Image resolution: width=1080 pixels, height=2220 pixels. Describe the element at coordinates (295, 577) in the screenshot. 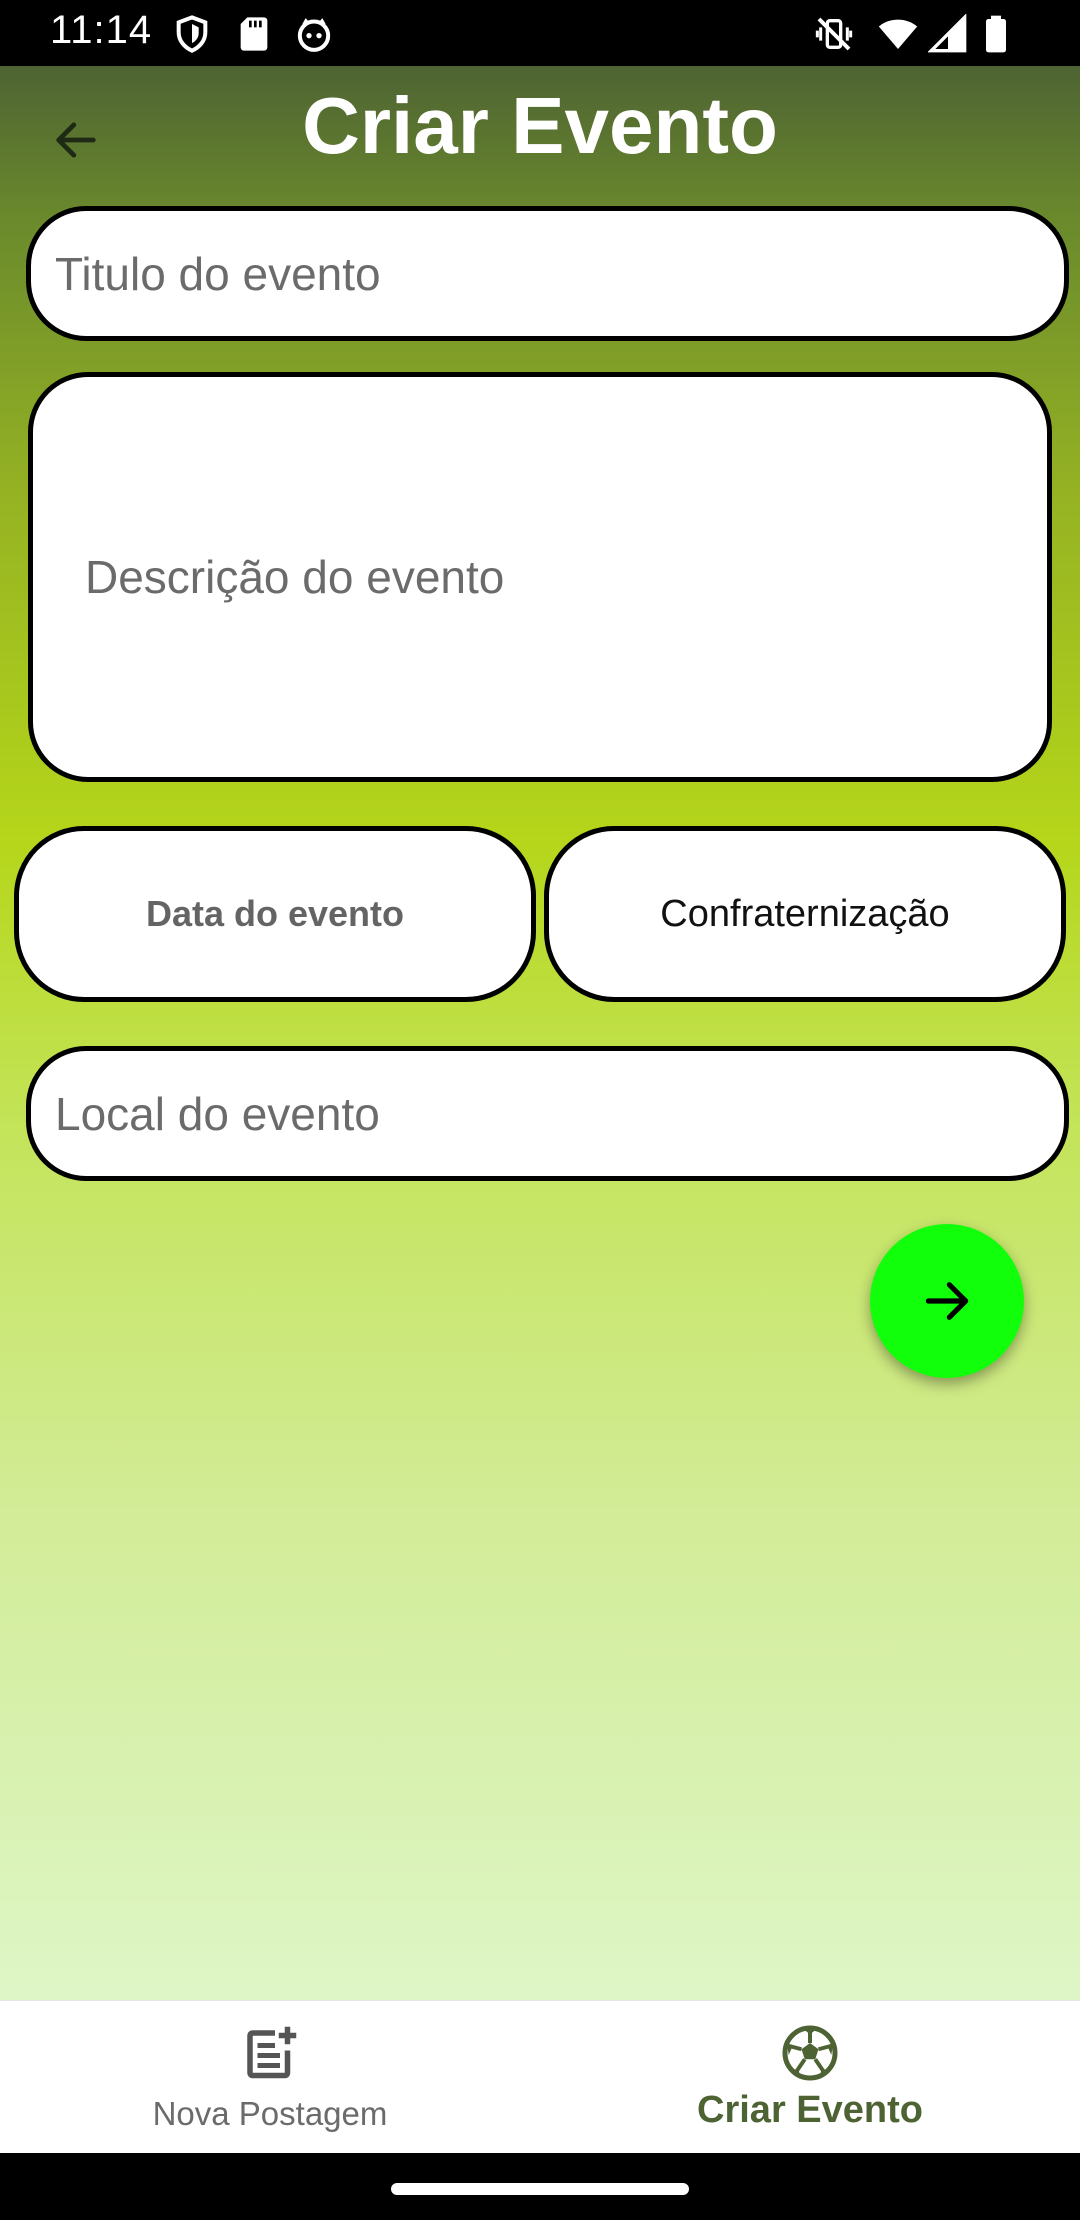

I see `event-description-placeholder: Descrição do evento` at that location.